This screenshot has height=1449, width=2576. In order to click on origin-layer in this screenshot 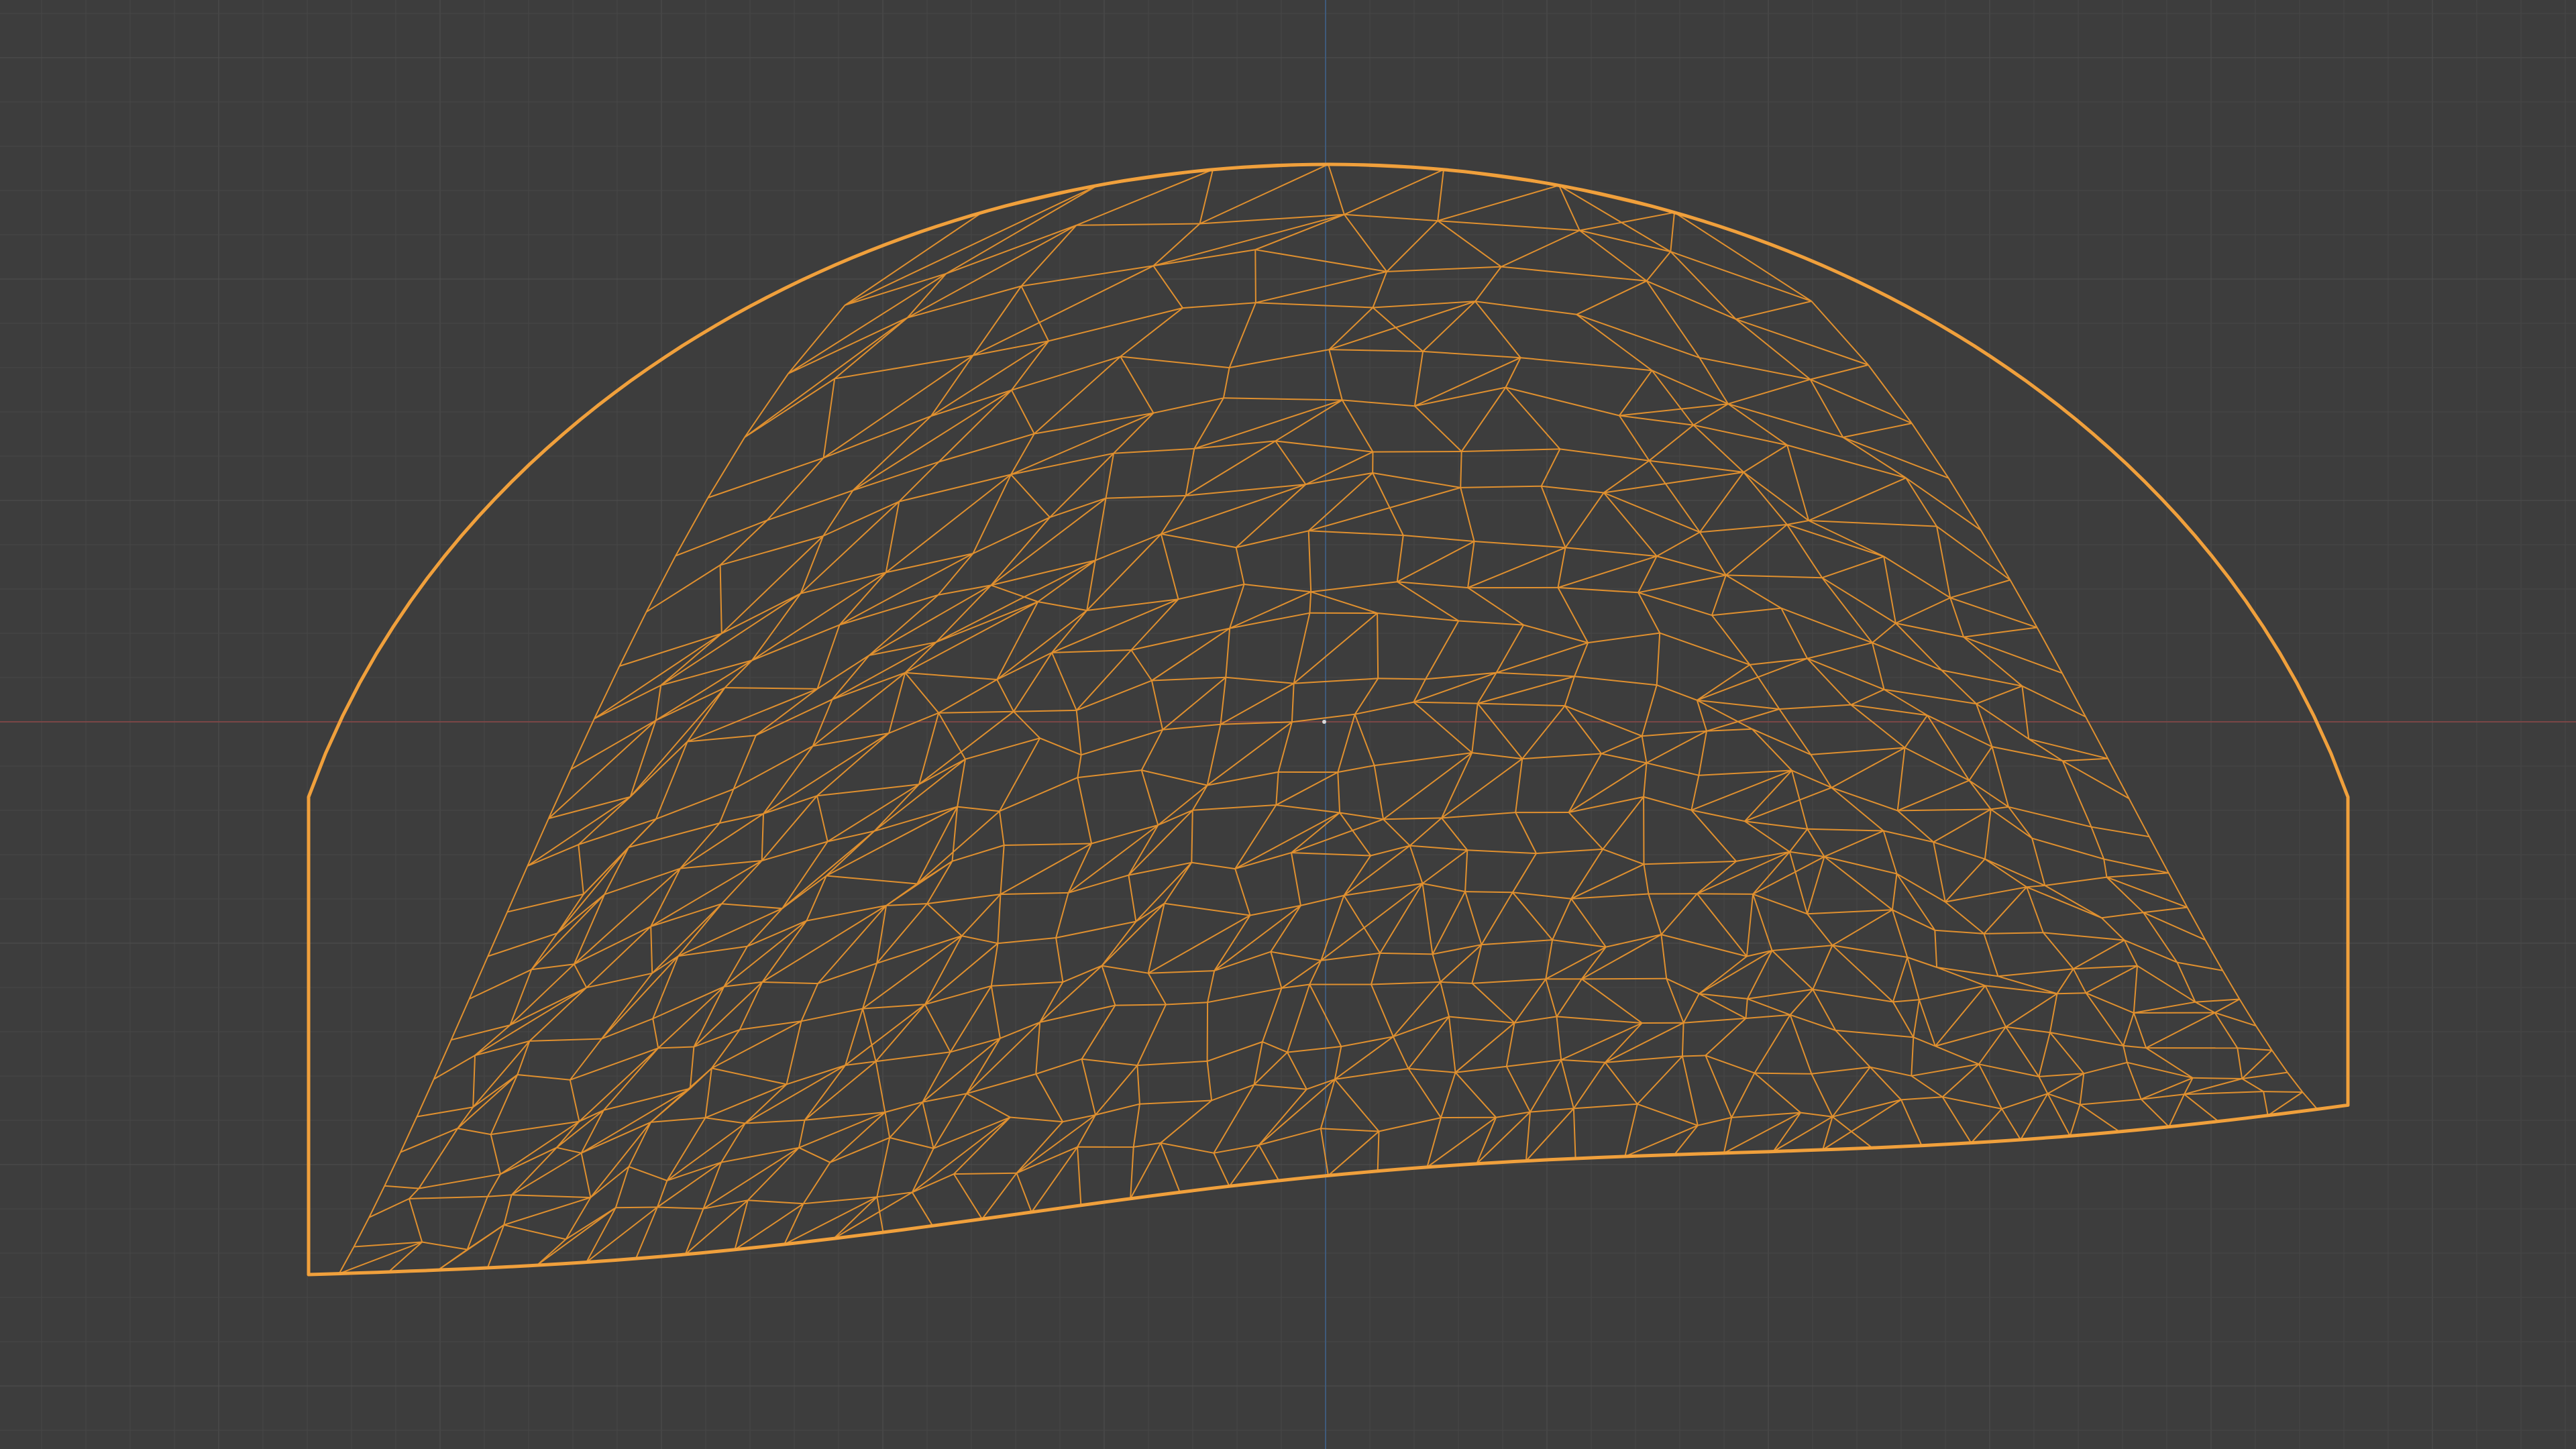, I will do `click(1324, 722)`.